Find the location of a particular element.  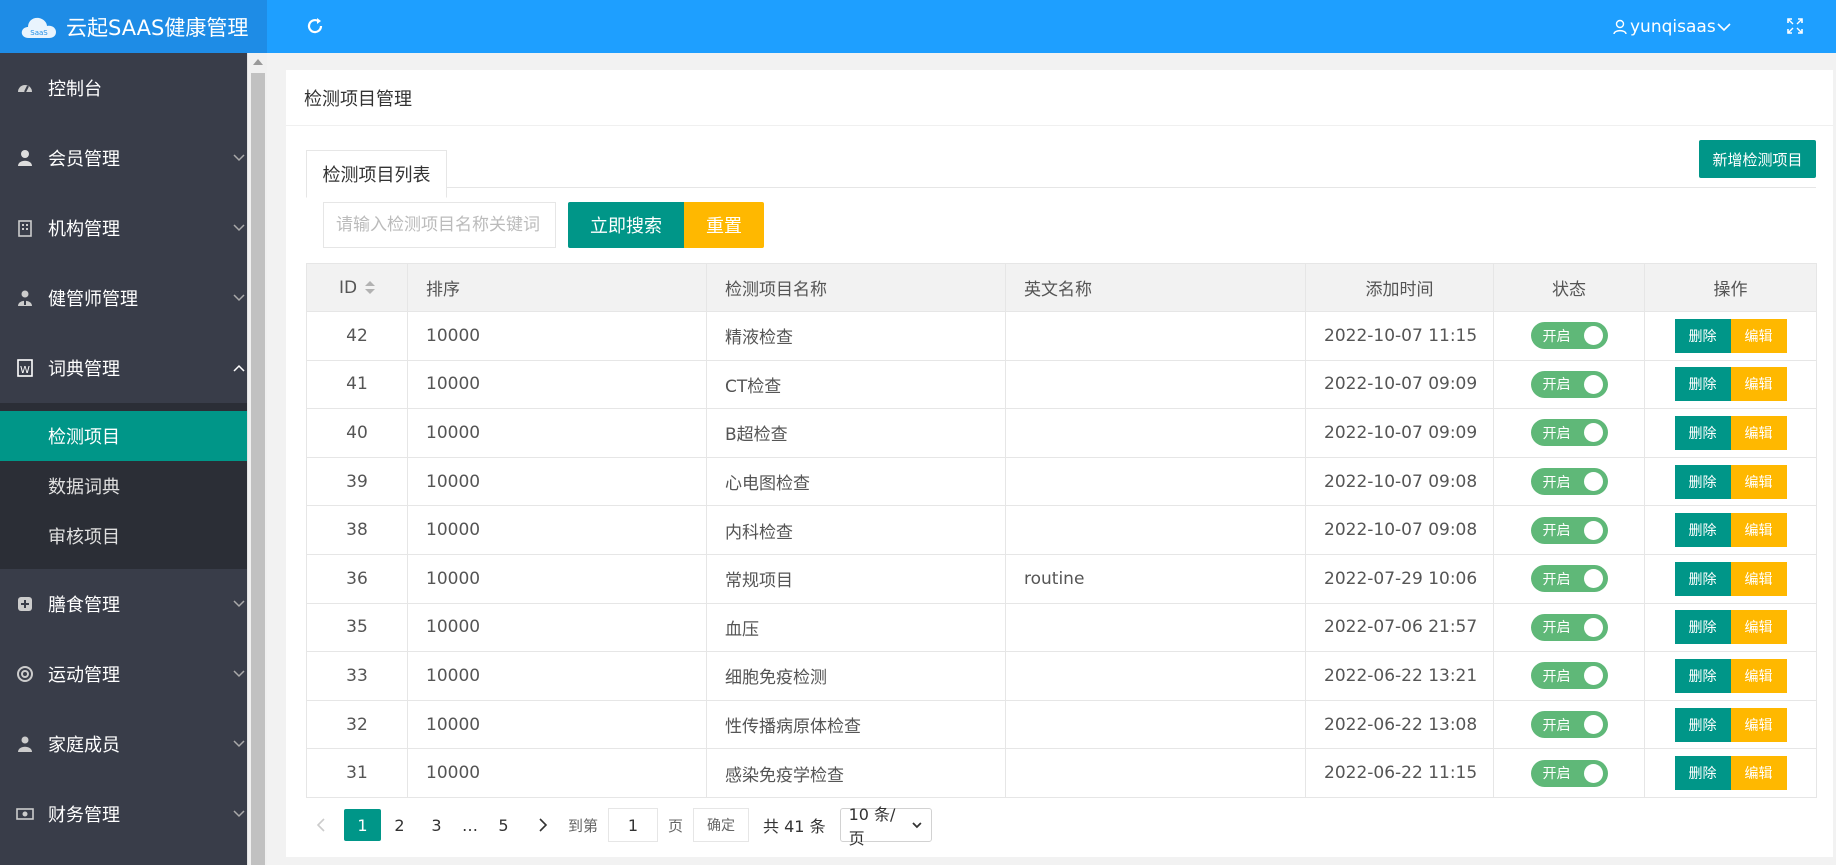

chevron-right-icon is located at coordinates (543, 825).